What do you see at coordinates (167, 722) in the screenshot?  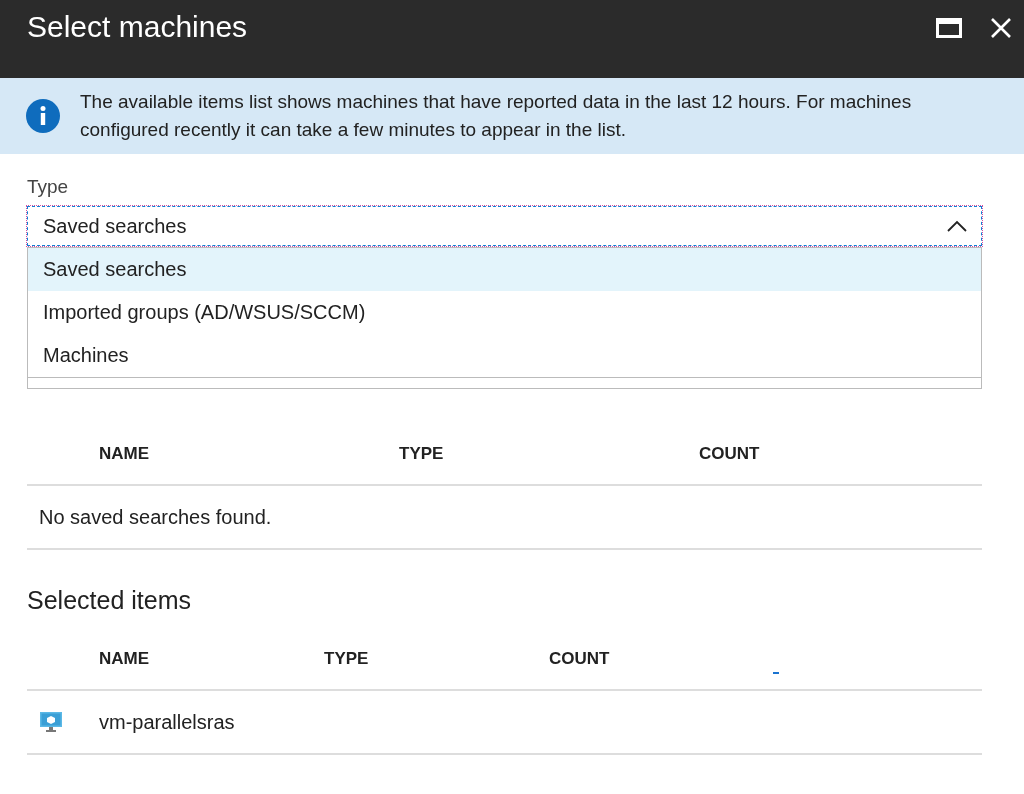 I see `machine-name: vm-parallelsras` at bounding box center [167, 722].